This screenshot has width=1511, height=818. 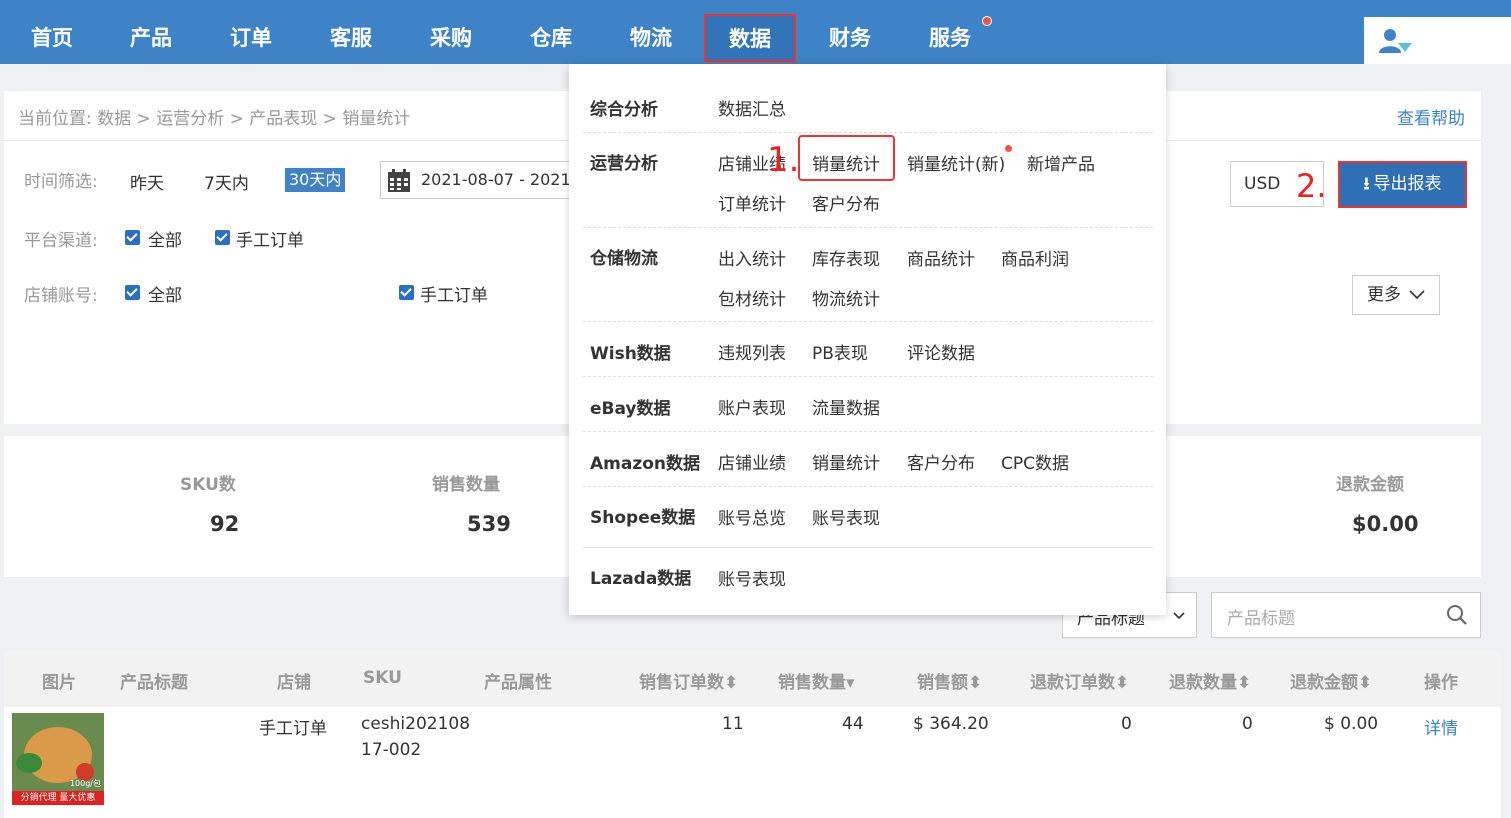 I want to click on cell-refund-orders: 0, so click(x=1126, y=724).